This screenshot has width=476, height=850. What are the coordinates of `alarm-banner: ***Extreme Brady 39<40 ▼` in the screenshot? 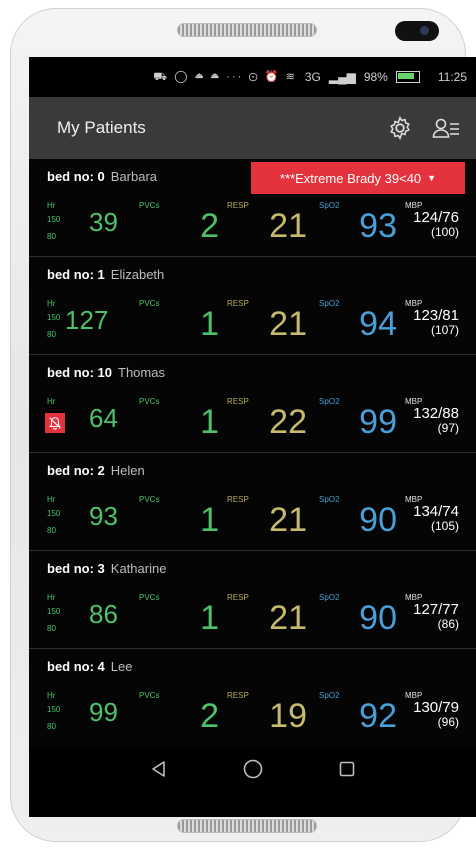 It's located at (358, 178).